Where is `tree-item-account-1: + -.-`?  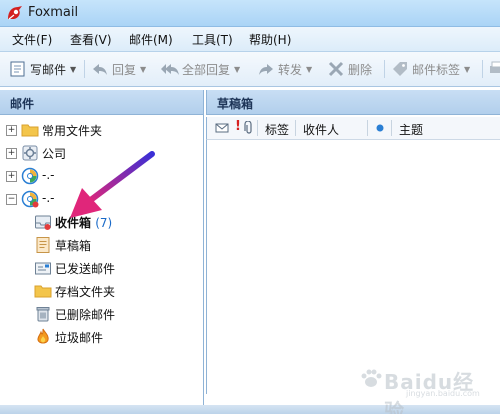
tree-item-account-1: + -.- is located at coordinates (101, 176).